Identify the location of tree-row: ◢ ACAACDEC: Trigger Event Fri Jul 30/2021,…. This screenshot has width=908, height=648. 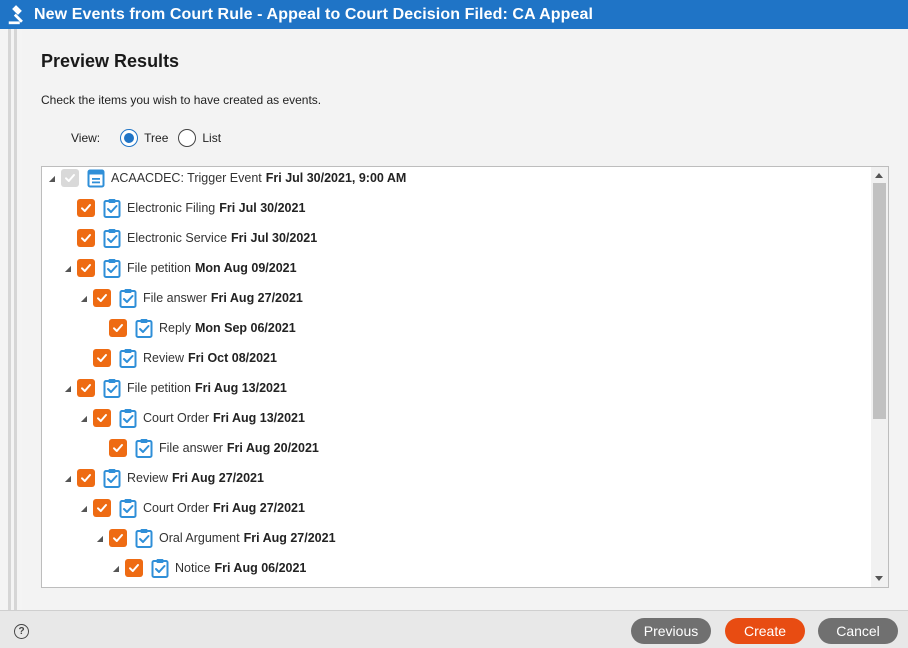
(226, 178).